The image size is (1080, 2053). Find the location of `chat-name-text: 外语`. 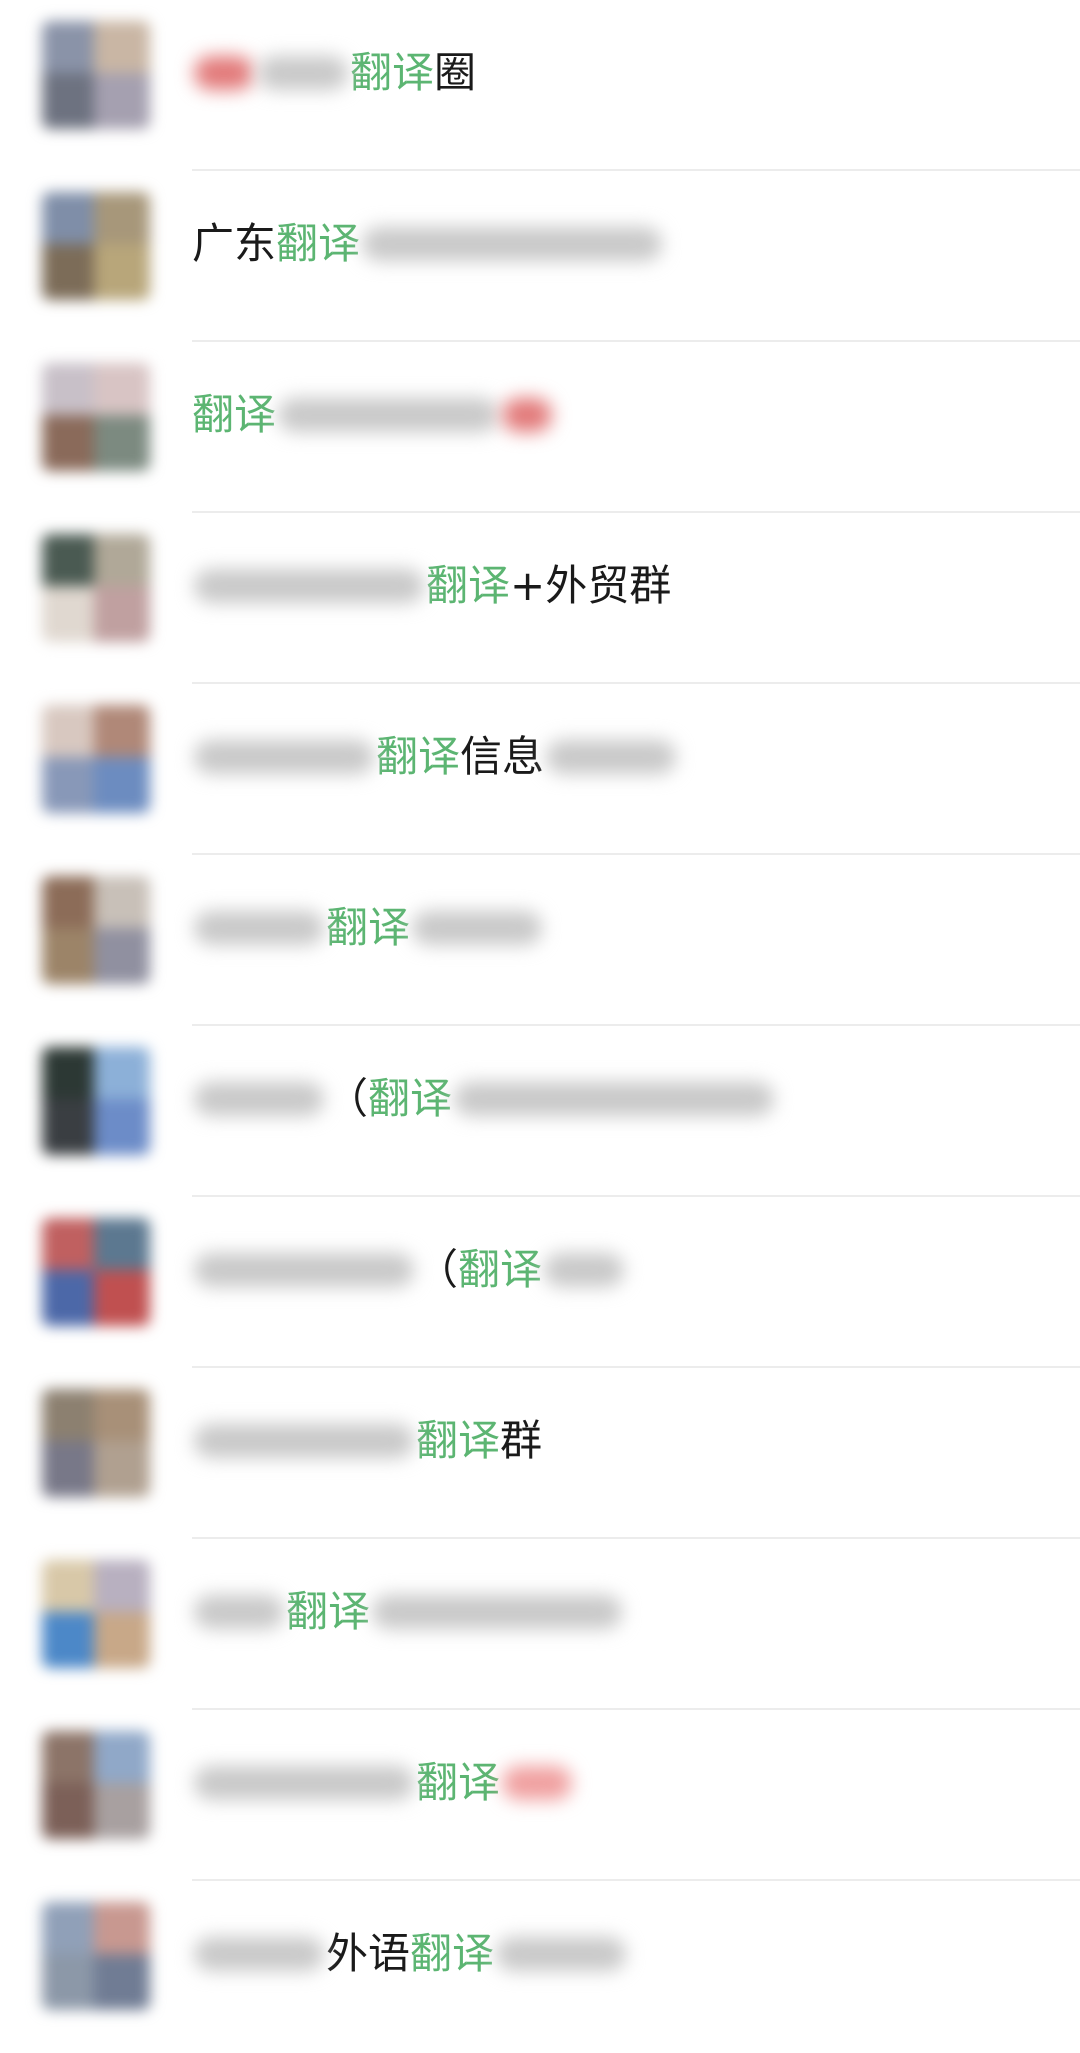

chat-name-text: 外语 is located at coordinates (368, 1953).